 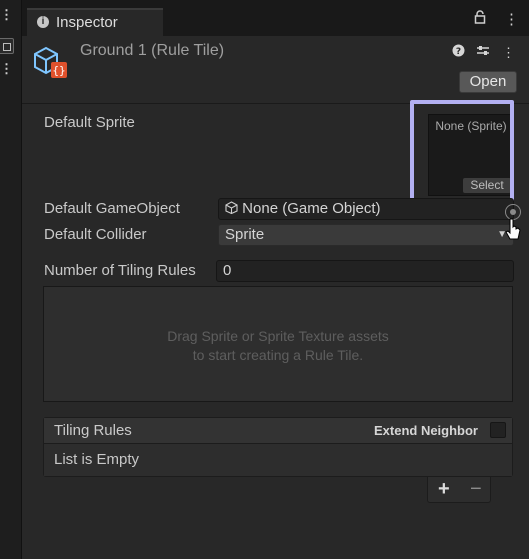 What do you see at coordinates (462, 152) in the screenshot?
I see `highlight-box` at bounding box center [462, 152].